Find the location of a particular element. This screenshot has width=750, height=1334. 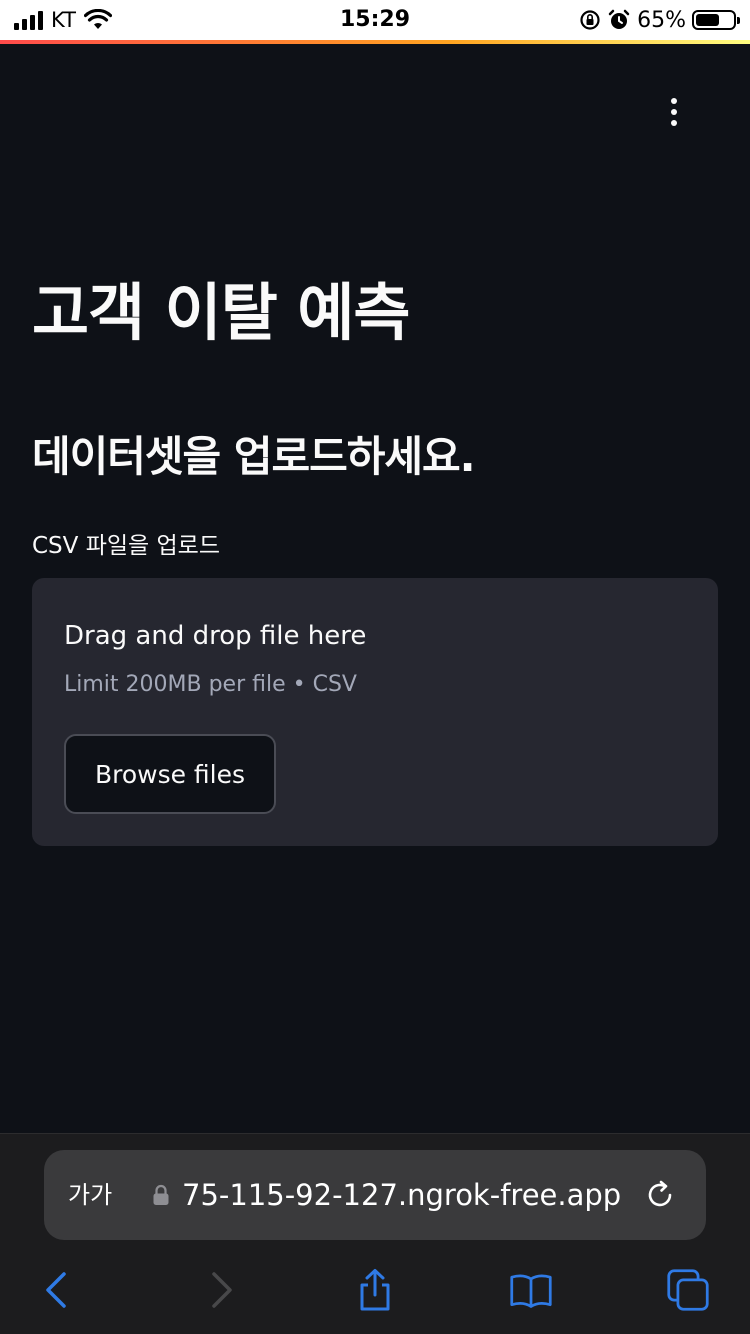

page-subtitle: 데이터셋을 업로드하세요. is located at coordinates (254, 456).